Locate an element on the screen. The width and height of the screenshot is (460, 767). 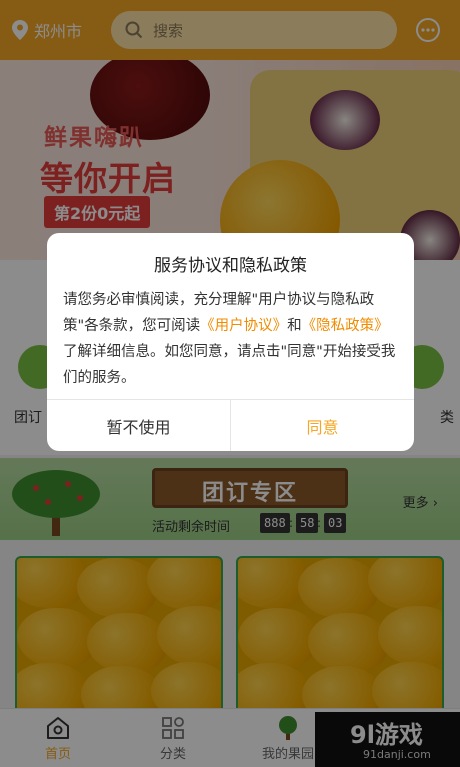
user-agreement-link: 《用户协议》 is located at coordinates (243, 326).